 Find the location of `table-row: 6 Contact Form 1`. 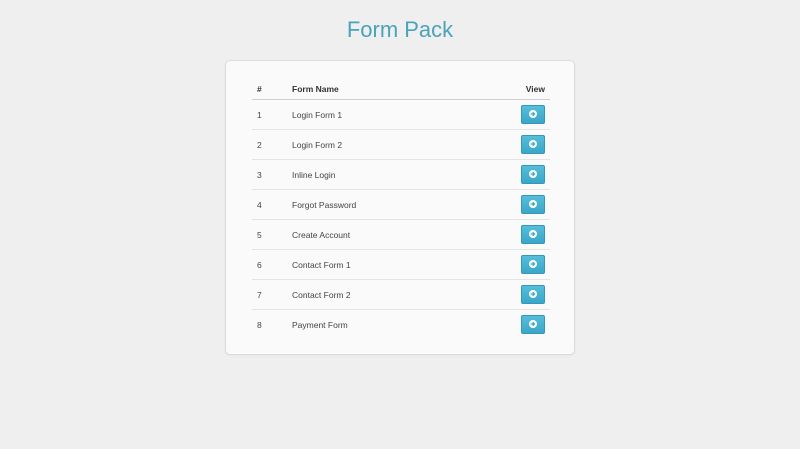

table-row: 6 Contact Form 1 is located at coordinates (401, 264).